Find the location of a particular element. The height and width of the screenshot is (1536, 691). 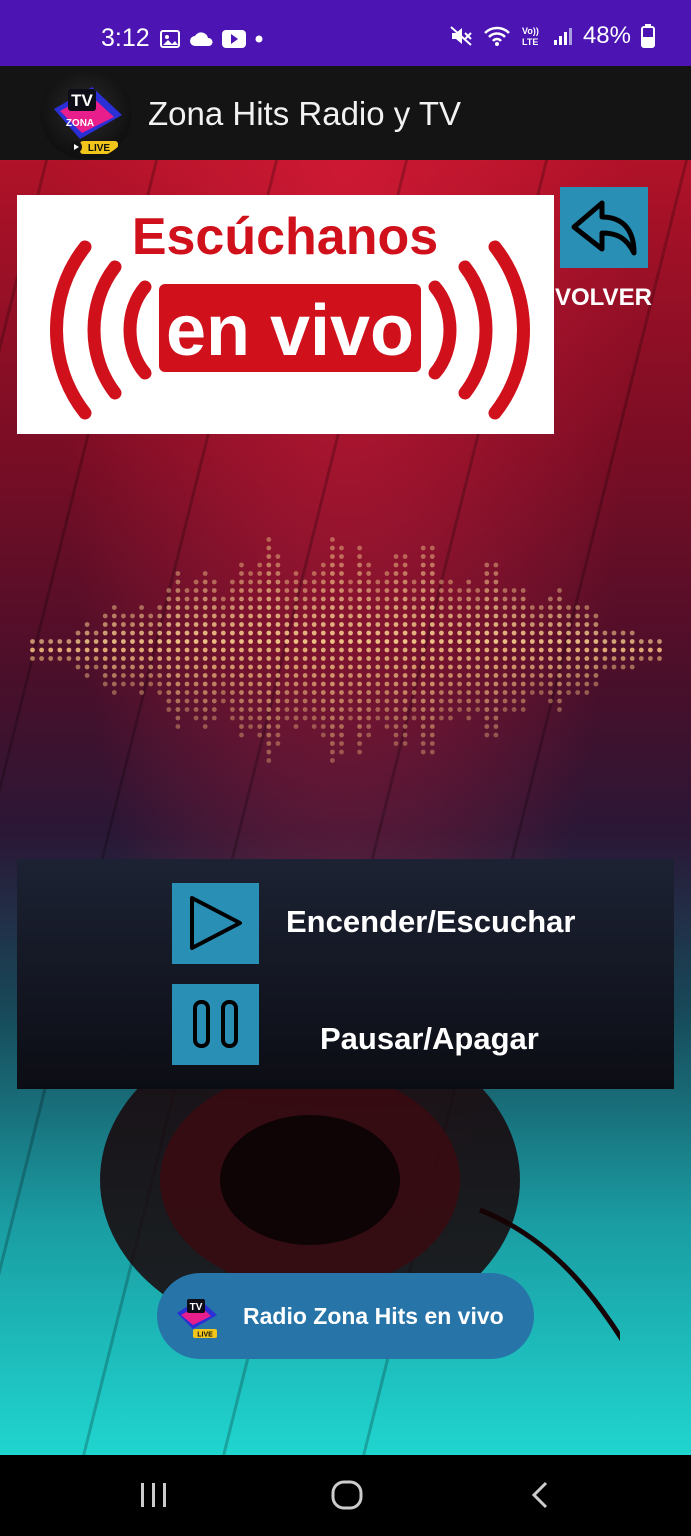

status-bar: 3:12 Vo)) LTE 48% is located at coordinates (345, 33).